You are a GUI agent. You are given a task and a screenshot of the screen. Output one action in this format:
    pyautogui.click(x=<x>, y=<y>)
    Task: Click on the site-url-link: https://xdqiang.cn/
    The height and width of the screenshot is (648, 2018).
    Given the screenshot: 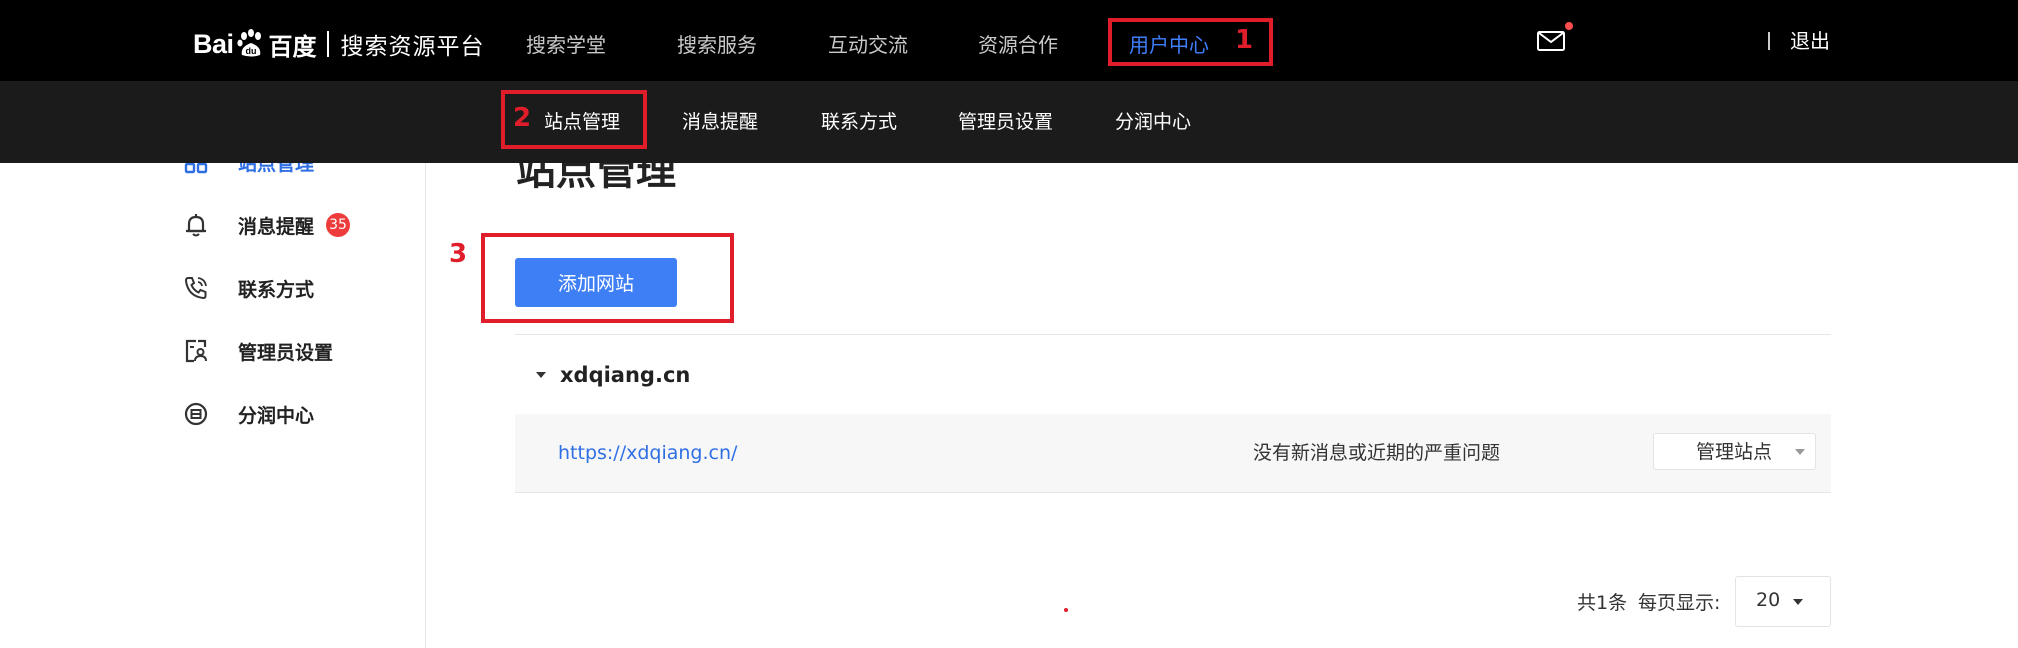 What is the action you would take?
    pyautogui.click(x=647, y=453)
    